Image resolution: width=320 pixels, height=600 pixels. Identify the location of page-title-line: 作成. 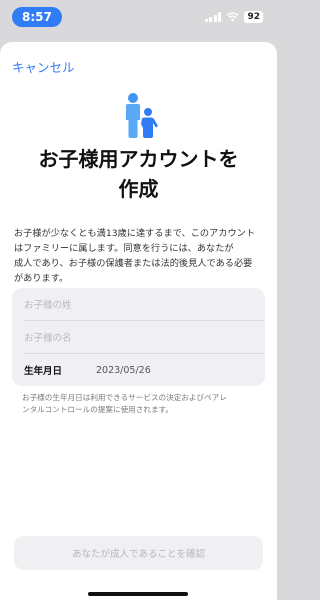
(138, 189).